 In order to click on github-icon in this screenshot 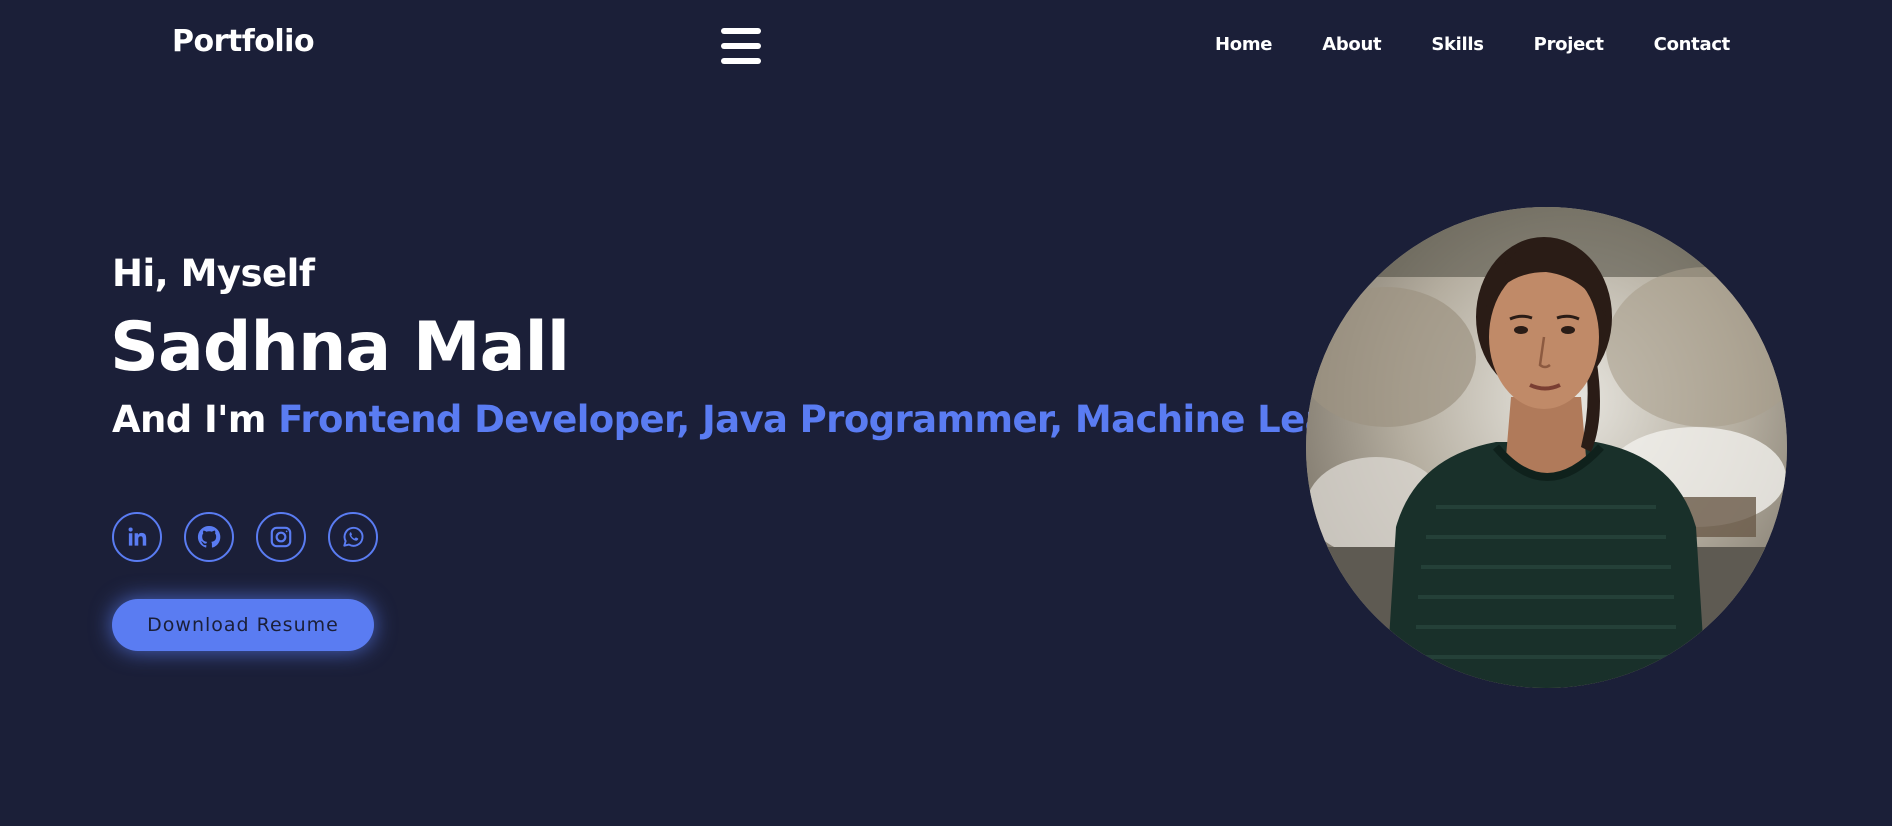, I will do `click(209, 537)`.